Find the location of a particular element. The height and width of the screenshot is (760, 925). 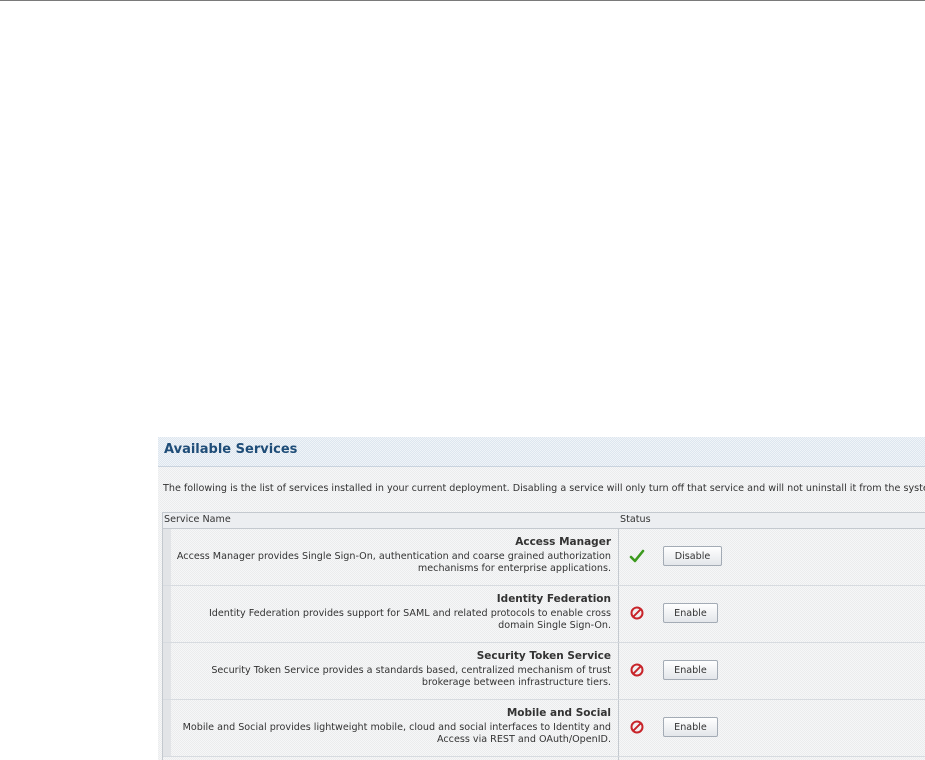

check-icon is located at coordinates (637, 556).